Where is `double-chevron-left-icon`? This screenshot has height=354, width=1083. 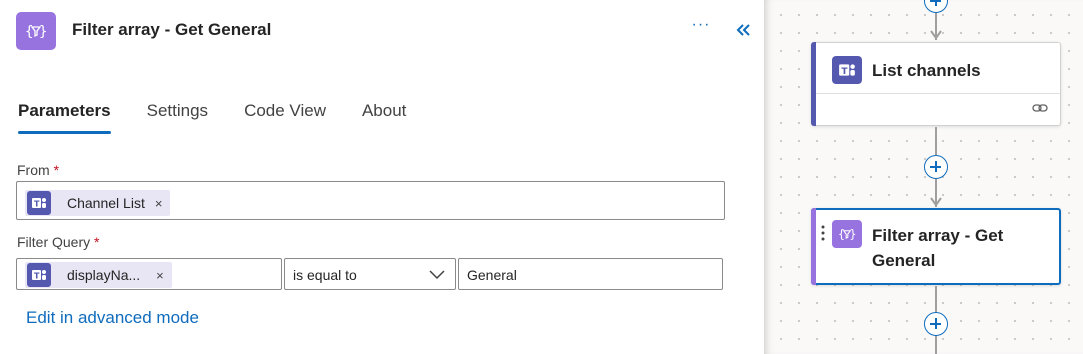 double-chevron-left-icon is located at coordinates (743, 30).